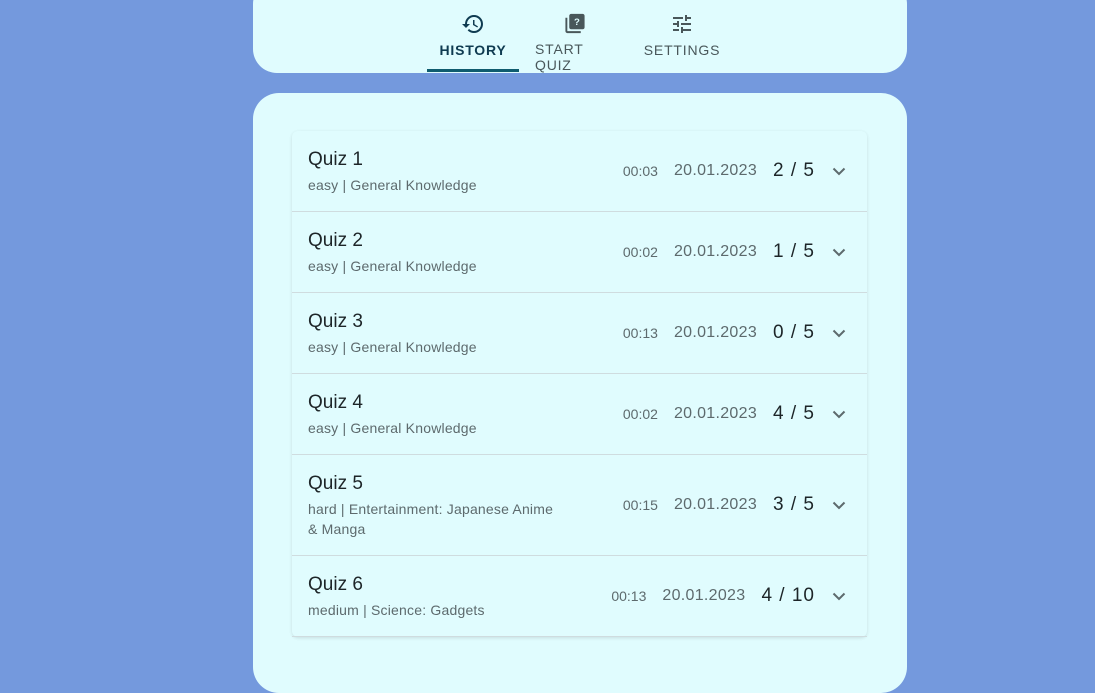 The height and width of the screenshot is (693, 1095). I want to click on quiz-subtitle: medium | Science: Gadgets, so click(396, 610).